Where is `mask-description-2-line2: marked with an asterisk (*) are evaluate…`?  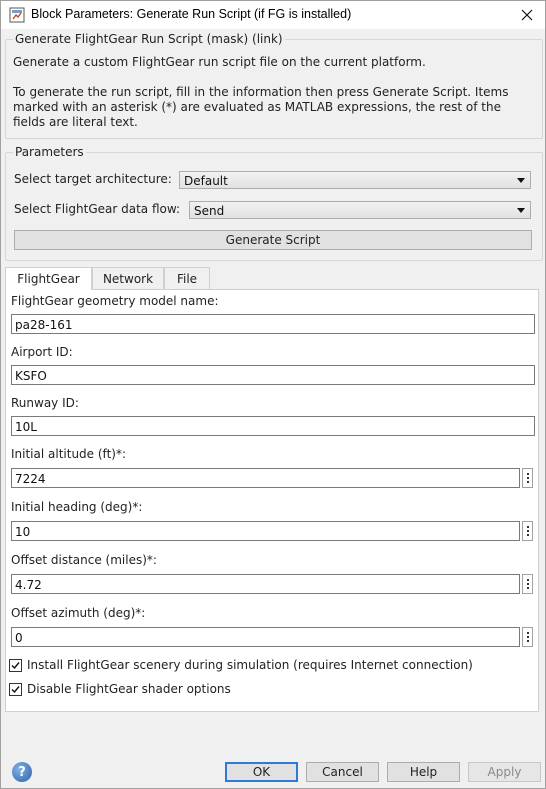 mask-description-2-line2: marked with an asterisk (*) are evaluate… is located at coordinates (257, 107).